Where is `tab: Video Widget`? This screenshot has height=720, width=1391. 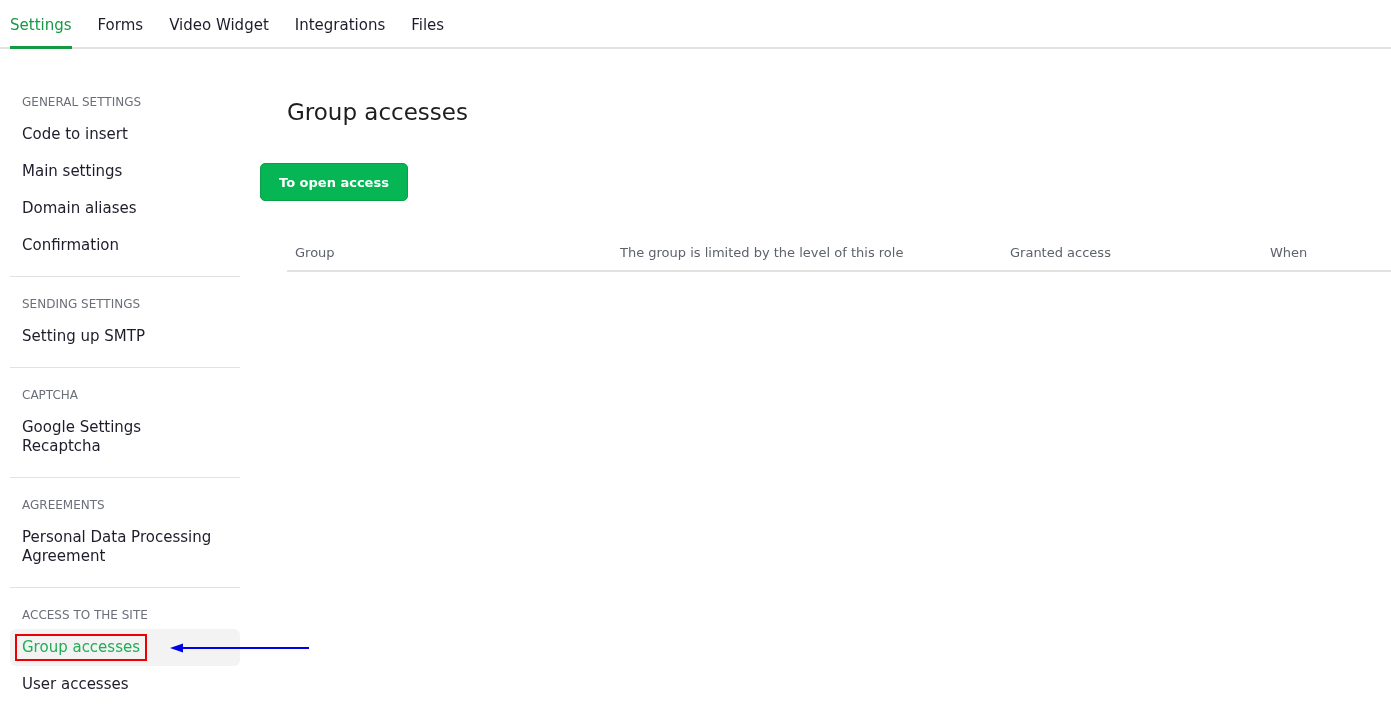
tab: Video Widget is located at coordinates (219, 24).